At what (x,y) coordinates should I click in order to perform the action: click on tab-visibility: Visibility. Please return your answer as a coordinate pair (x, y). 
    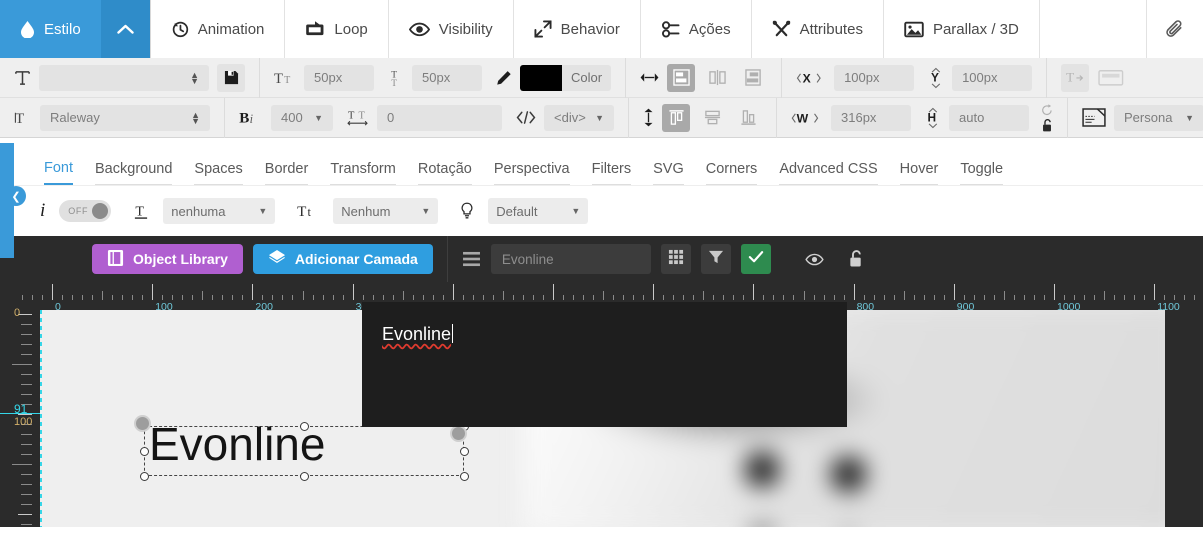
    Looking at the image, I should click on (451, 29).